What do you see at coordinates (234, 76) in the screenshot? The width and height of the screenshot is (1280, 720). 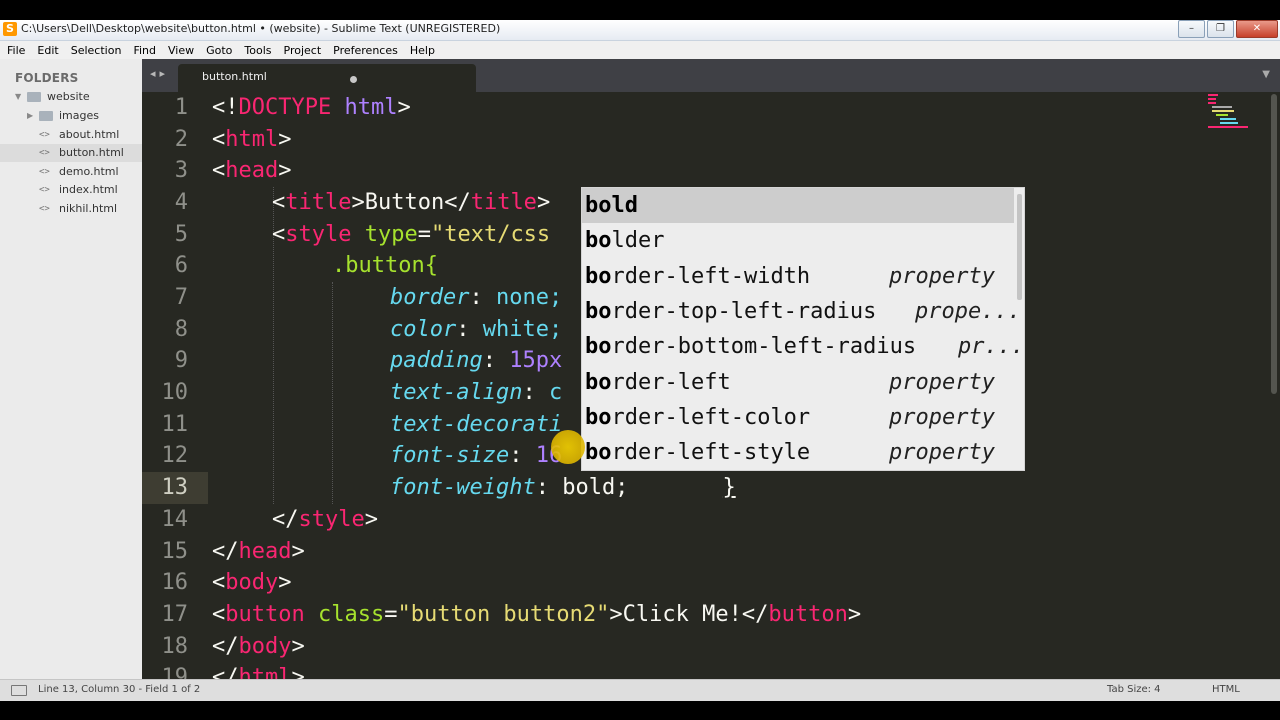 I see `tab-label: button.html` at bounding box center [234, 76].